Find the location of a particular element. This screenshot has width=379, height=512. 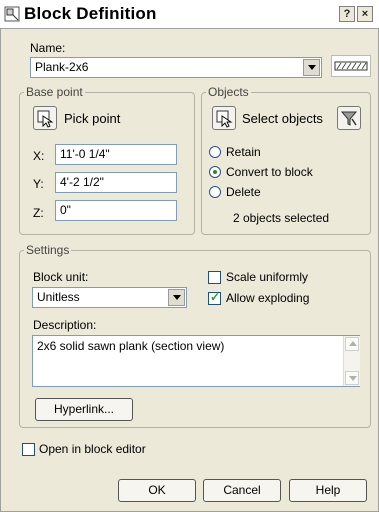

close-icon: × is located at coordinates (365, 14).